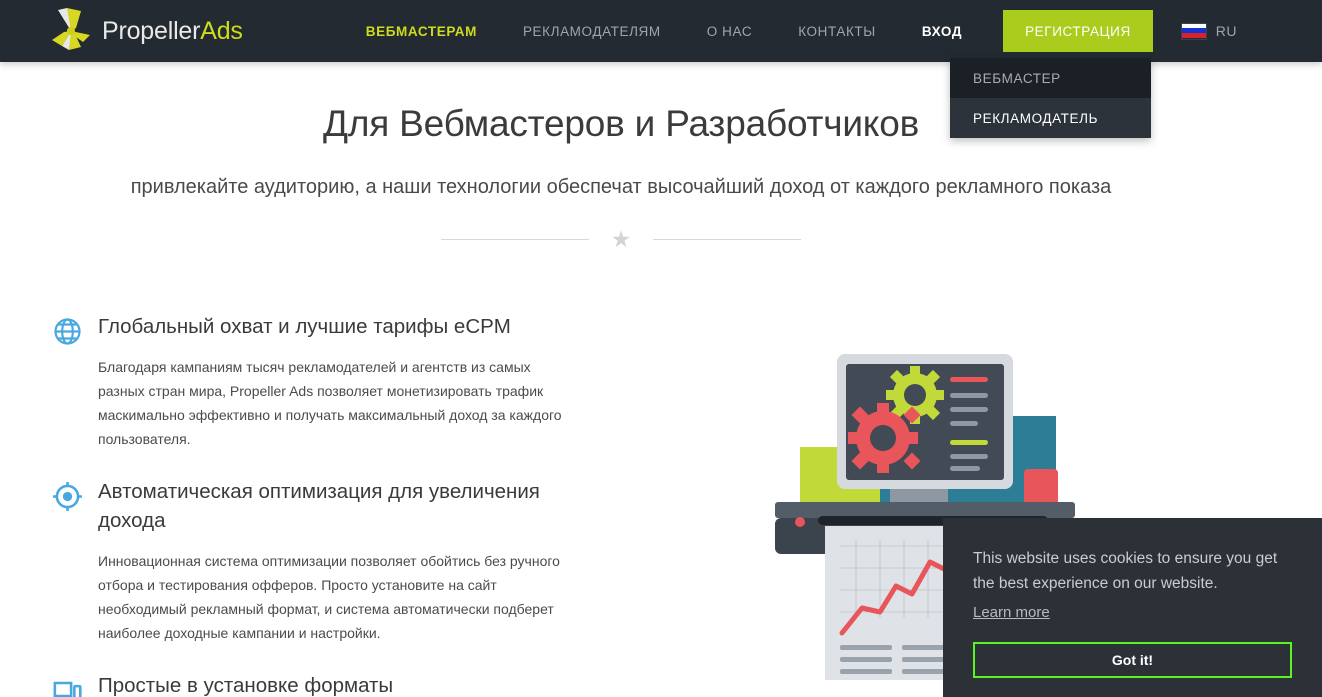 The image size is (1322, 697). What do you see at coordinates (221, 30) in the screenshot?
I see `logo-text-secondary: Ads` at bounding box center [221, 30].